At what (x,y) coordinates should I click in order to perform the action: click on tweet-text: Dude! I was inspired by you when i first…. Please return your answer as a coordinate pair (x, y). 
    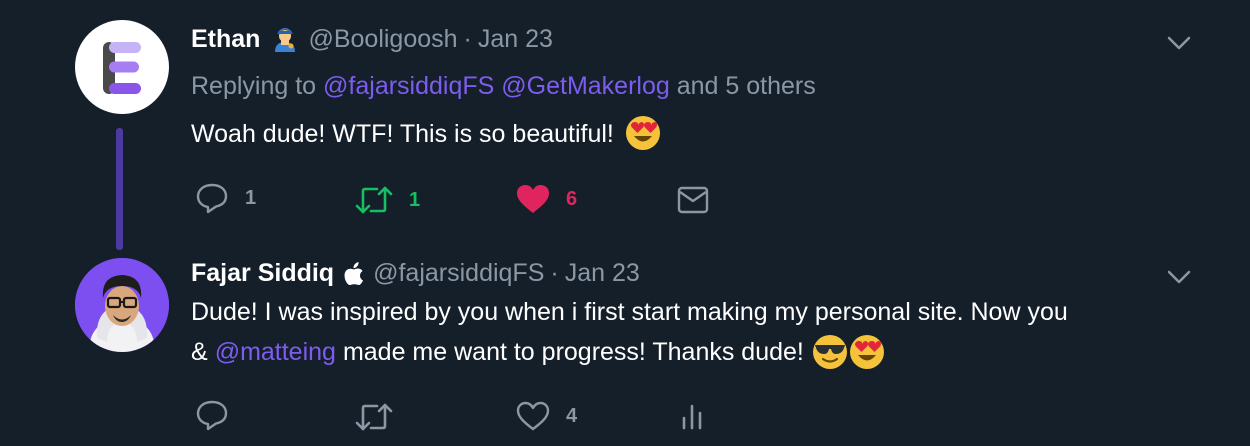
    Looking at the image, I should click on (629, 332).